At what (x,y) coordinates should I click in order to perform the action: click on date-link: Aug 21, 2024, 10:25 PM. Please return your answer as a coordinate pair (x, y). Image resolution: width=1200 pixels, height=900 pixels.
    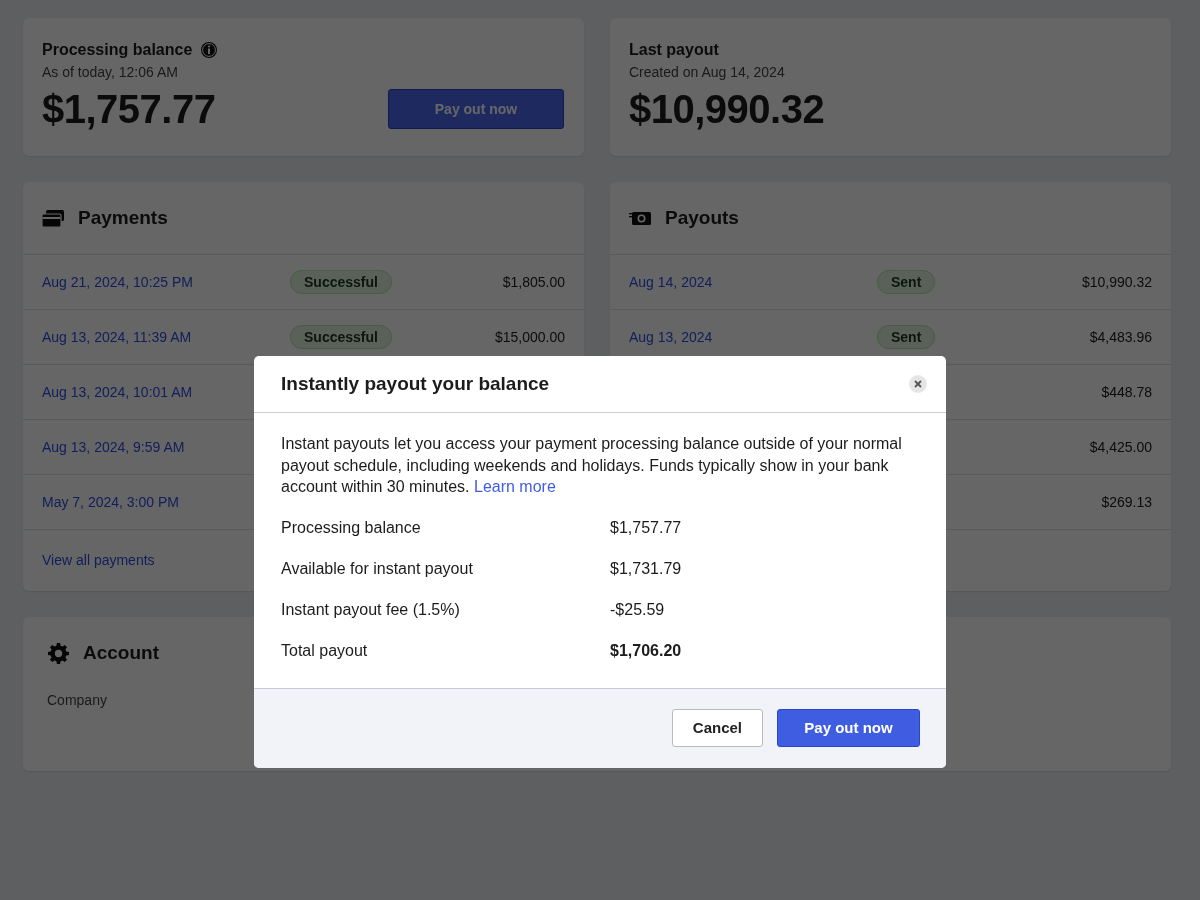
    Looking at the image, I should click on (117, 281).